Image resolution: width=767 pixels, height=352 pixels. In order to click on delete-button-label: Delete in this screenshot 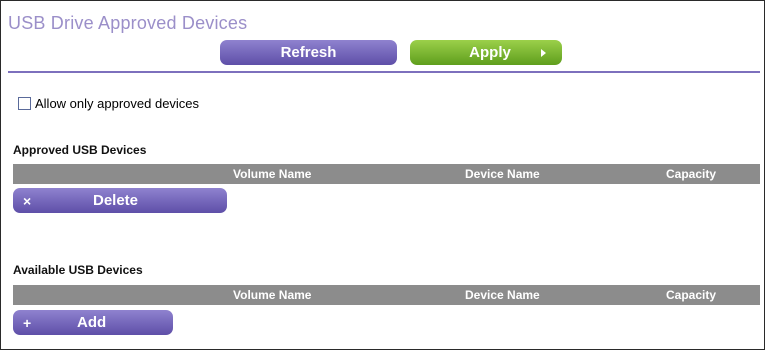, I will do `click(116, 200)`.